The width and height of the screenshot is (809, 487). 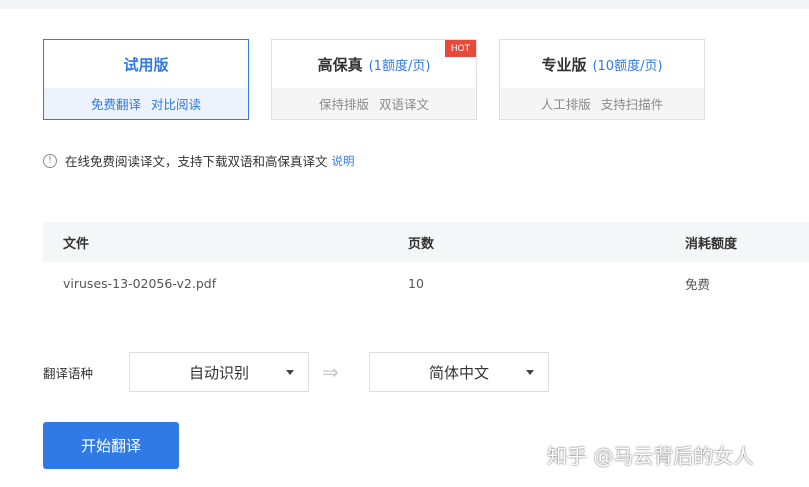 I want to click on plan-feature: 对比阅读, so click(x=176, y=104).